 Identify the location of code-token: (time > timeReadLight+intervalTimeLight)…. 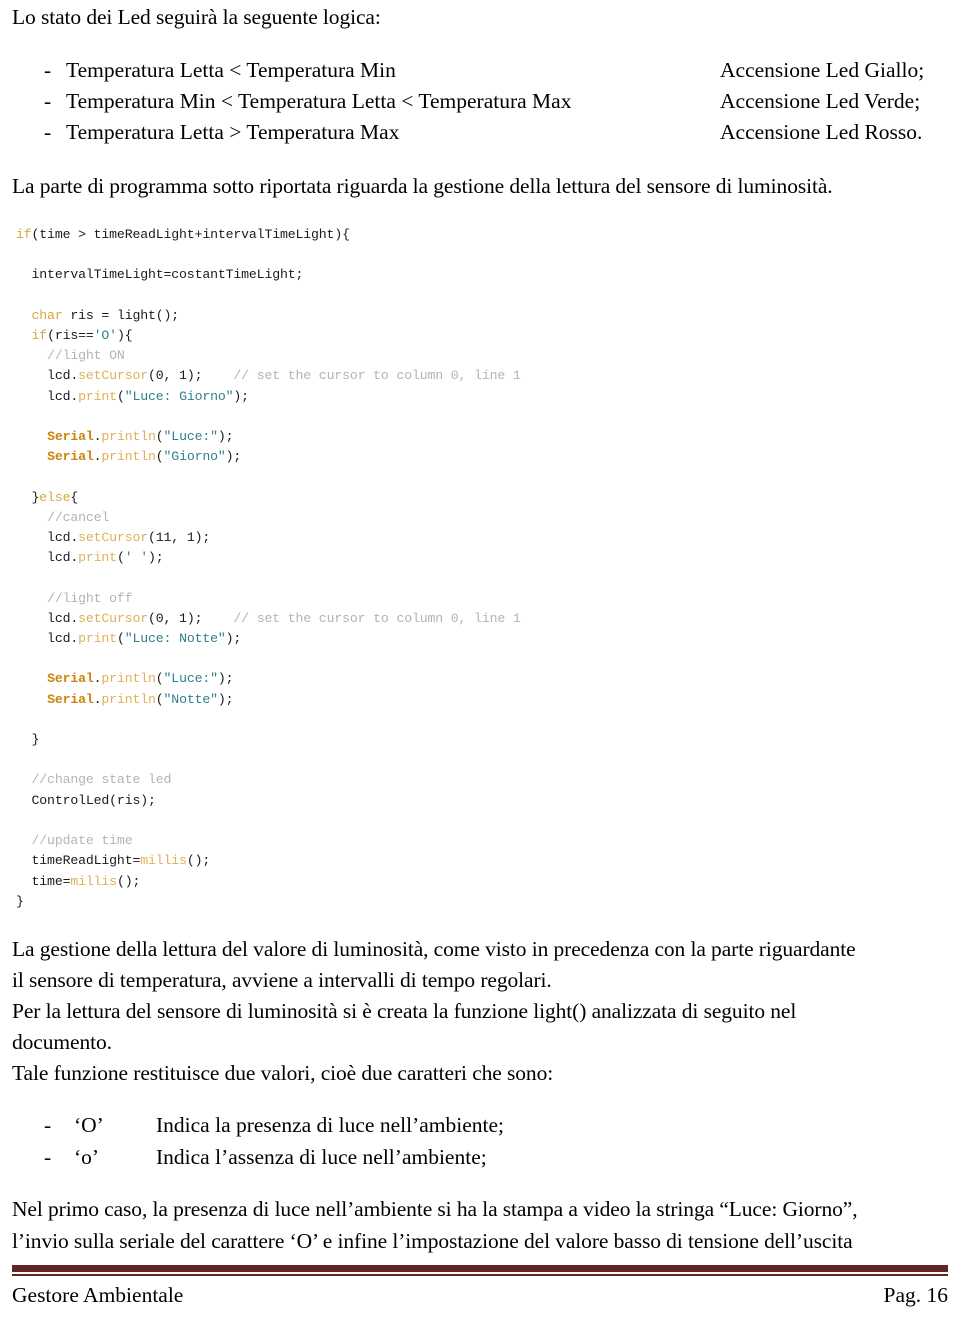
(190, 234).